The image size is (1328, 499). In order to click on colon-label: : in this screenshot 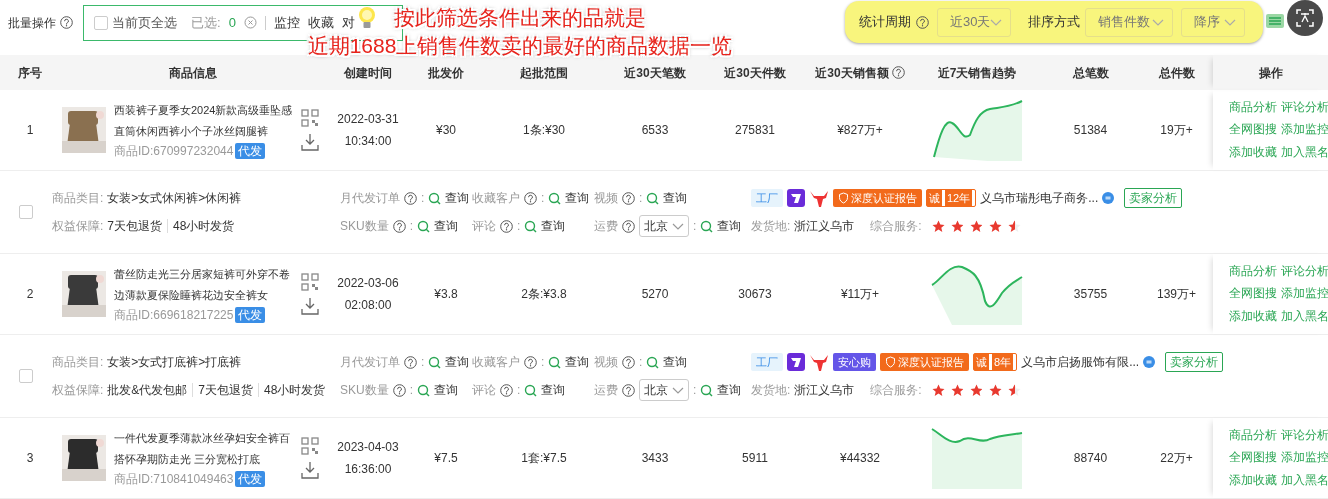, I will do `click(423, 198)`.